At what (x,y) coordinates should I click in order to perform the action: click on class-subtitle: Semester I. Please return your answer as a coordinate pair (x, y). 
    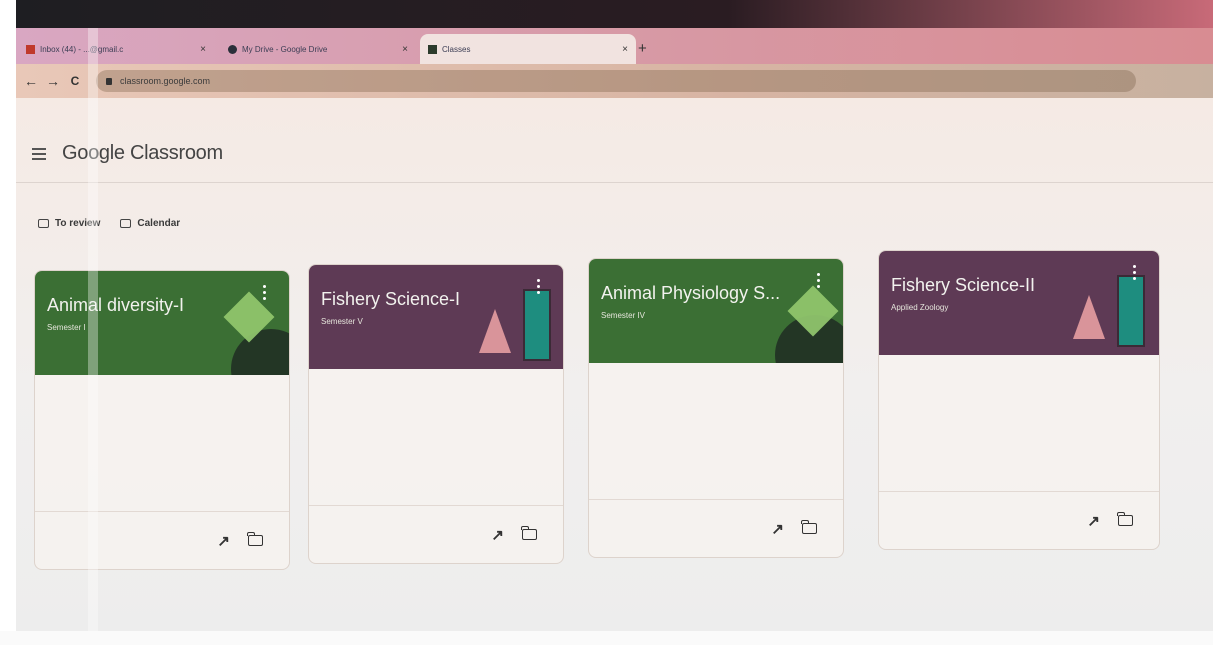
    Looking at the image, I should click on (66, 327).